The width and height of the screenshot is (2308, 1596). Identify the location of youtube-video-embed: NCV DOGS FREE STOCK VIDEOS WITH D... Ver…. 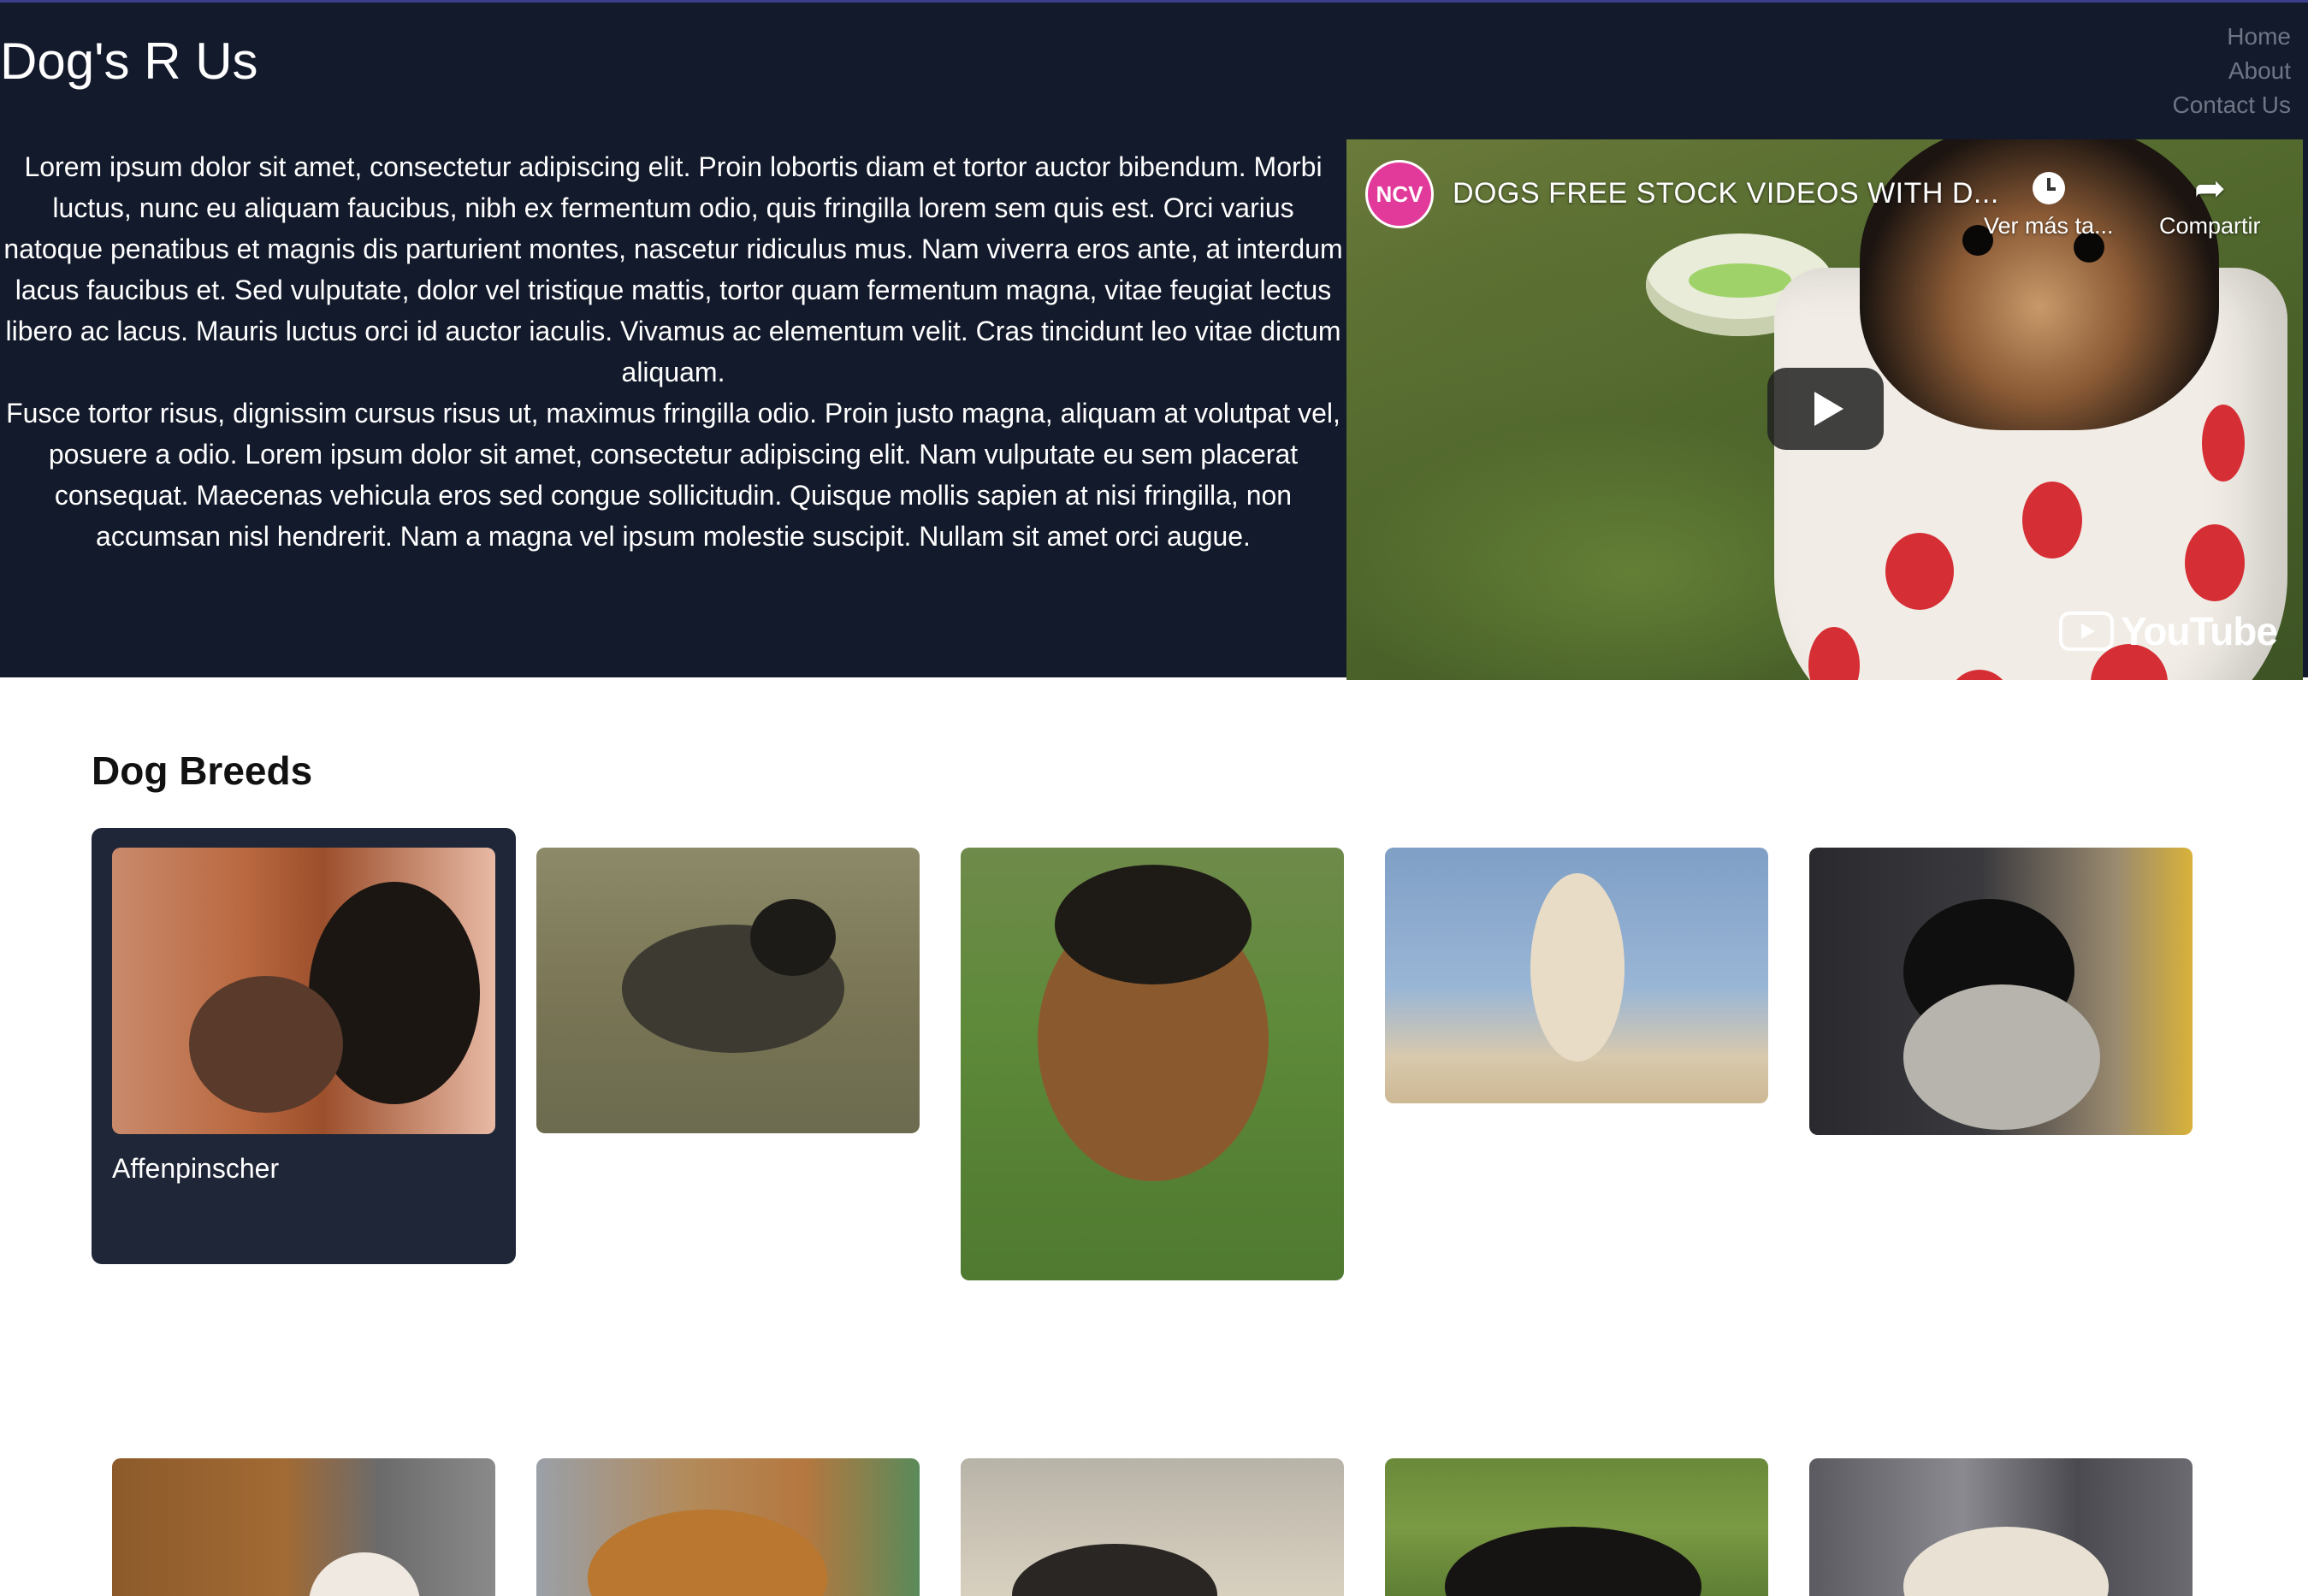
(1824, 409).